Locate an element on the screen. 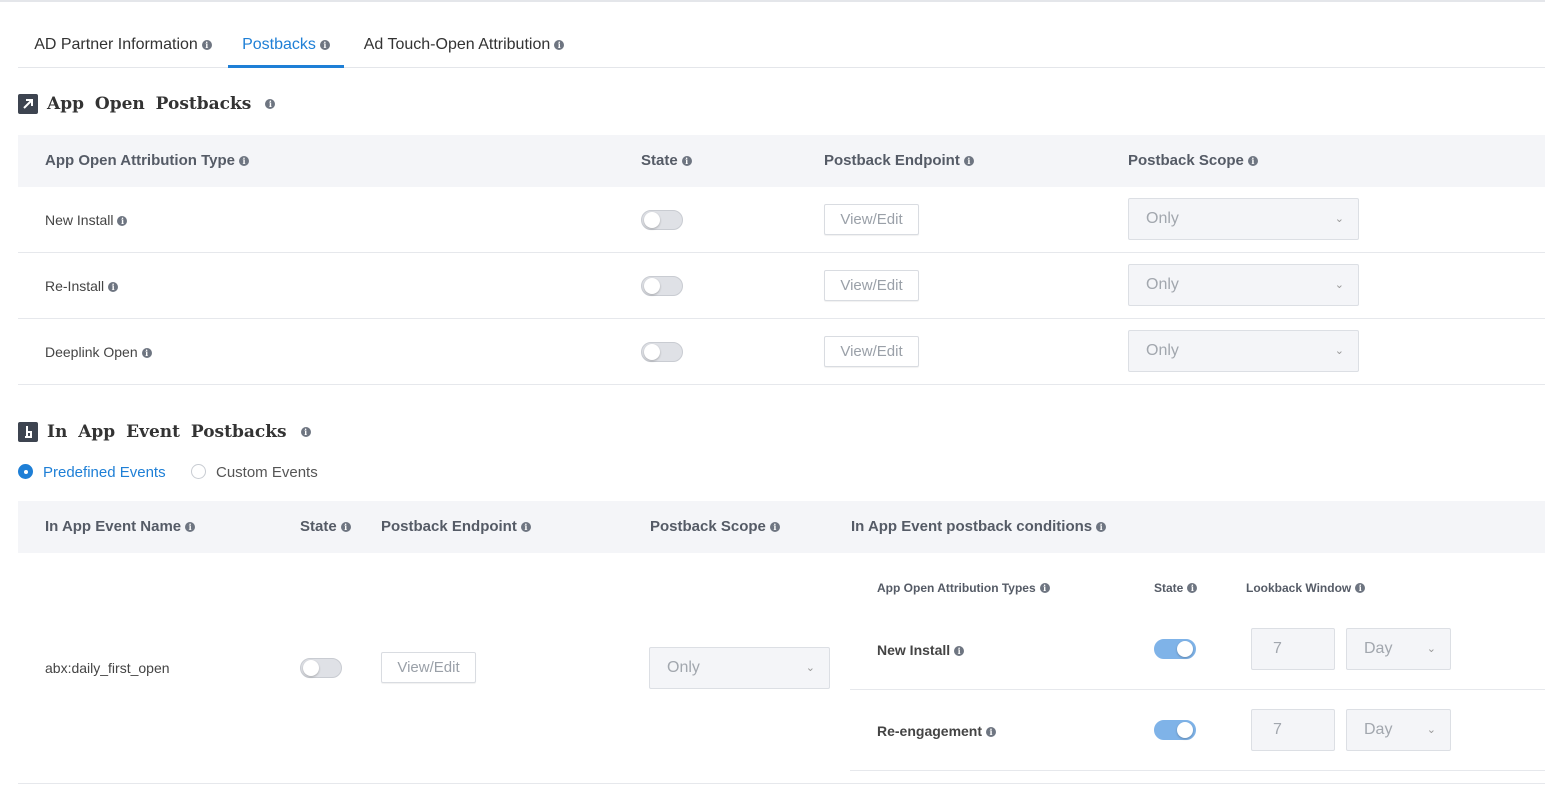  section-title-text: App Open Postbacks is located at coordinates (149, 104).